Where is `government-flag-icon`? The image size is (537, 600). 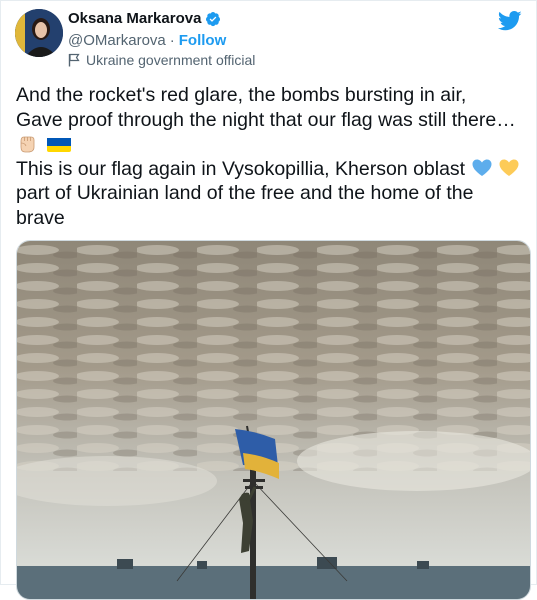
government-flag-icon is located at coordinates (74, 60).